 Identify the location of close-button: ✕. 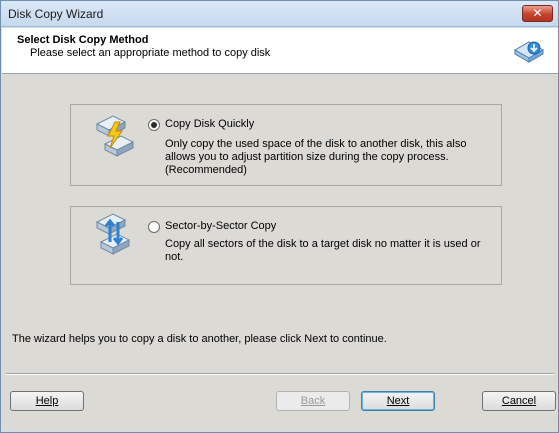
(537, 13).